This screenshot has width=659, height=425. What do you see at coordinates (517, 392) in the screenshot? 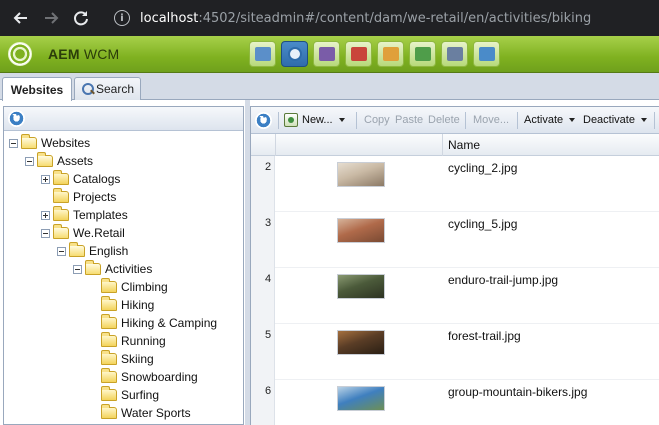
I see `asset-name: group-mountain-bikers.jpg` at bounding box center [517, 392].